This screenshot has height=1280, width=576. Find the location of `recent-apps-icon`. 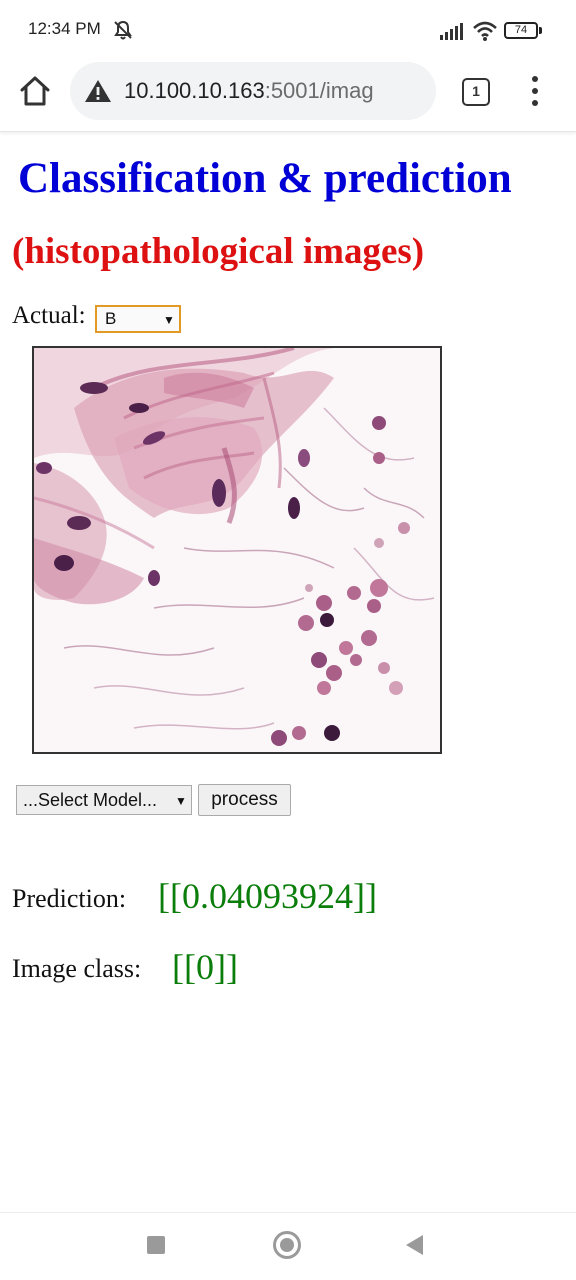

recent-apps-icon is located at coordinates (156, 1245).